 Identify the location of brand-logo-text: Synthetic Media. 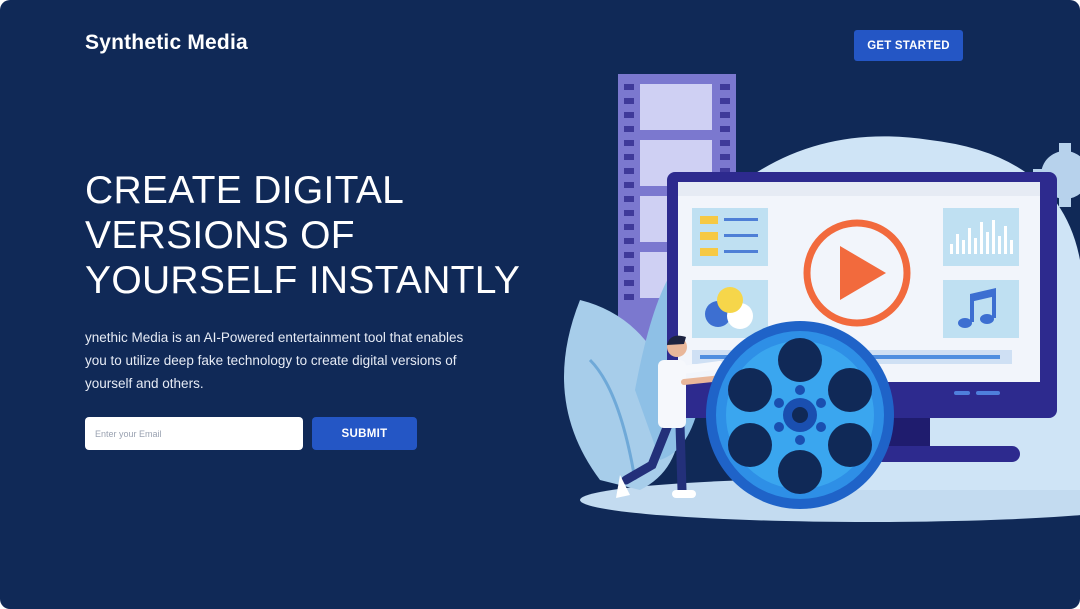
(166, 43).